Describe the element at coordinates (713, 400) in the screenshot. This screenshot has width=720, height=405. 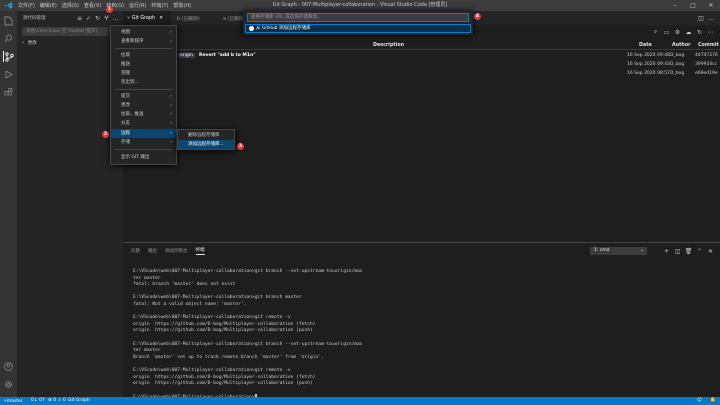
I see `bell-icon: 🔔` at that location.